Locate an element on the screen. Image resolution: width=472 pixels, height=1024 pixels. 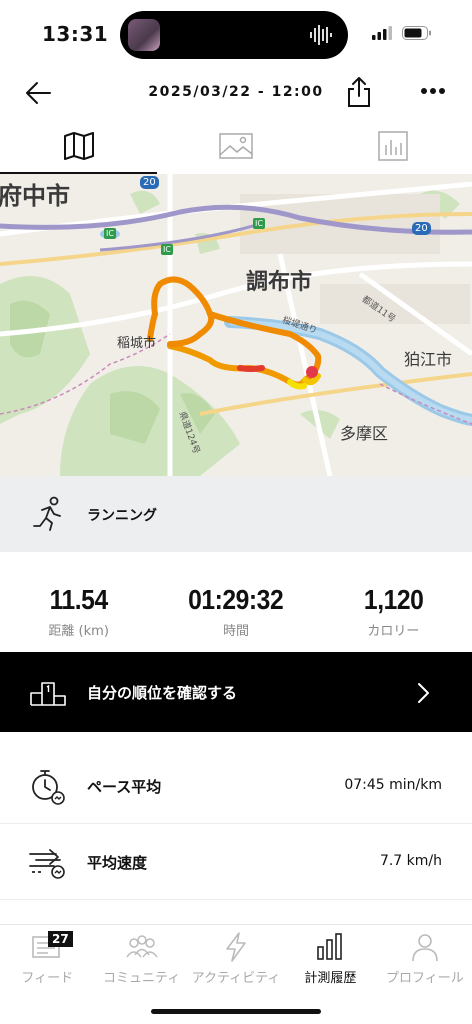
header: 2025/03/22 - 12:00 is located at coordinates (236, 94).